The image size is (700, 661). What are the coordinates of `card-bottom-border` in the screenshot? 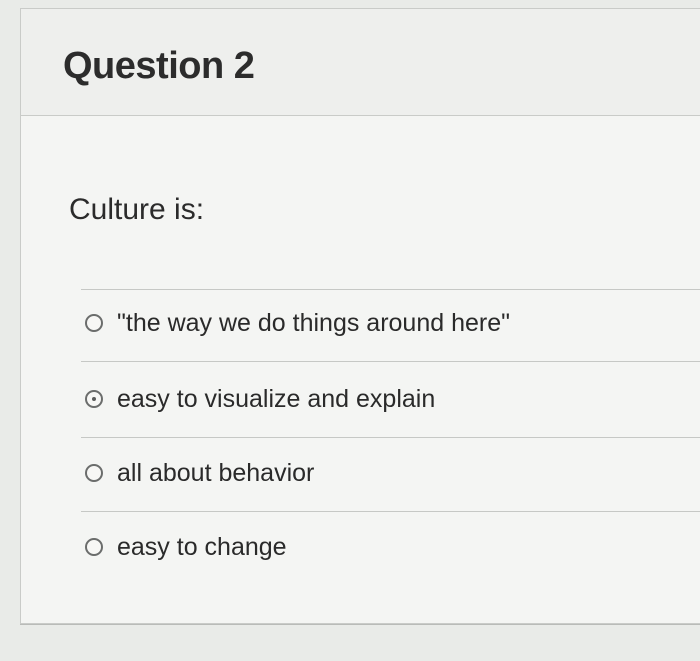 It's located at (360, 624).